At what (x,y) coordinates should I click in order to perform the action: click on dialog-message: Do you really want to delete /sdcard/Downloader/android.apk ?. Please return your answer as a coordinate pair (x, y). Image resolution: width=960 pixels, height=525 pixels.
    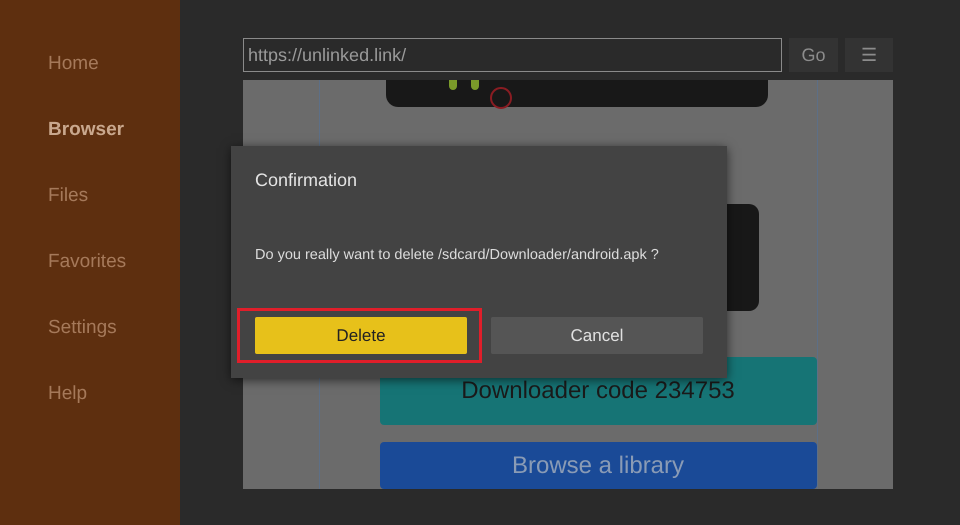
    Looking at the image, I should click on (457, 255).